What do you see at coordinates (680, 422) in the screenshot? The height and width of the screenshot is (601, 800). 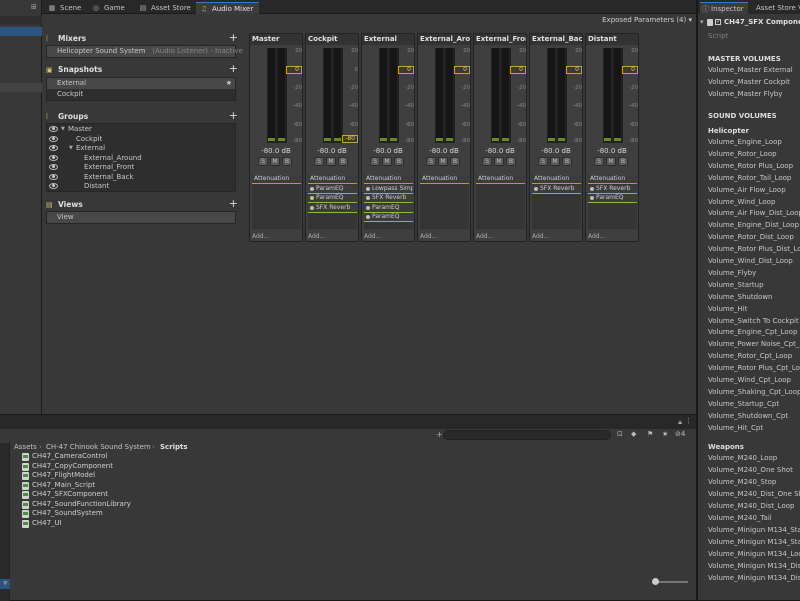 I see `lock-icon: 🔒︎` at bounding box center [680, 422].